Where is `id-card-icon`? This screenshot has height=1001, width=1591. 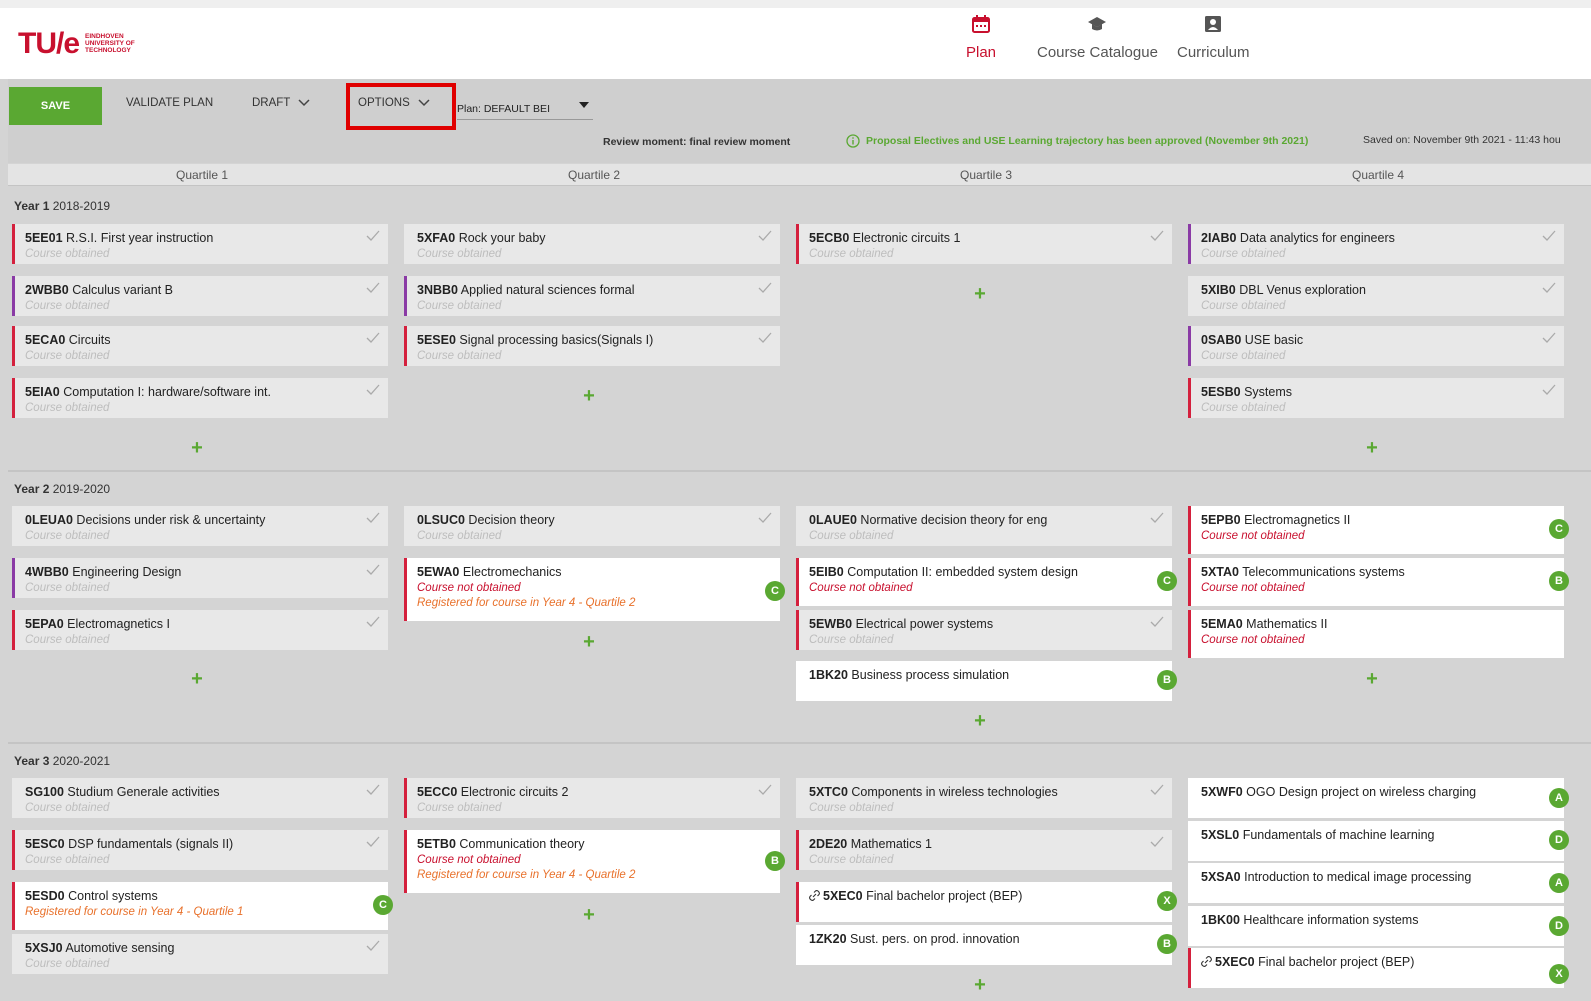 id-card-icon is located at coordinates (1213, 24).